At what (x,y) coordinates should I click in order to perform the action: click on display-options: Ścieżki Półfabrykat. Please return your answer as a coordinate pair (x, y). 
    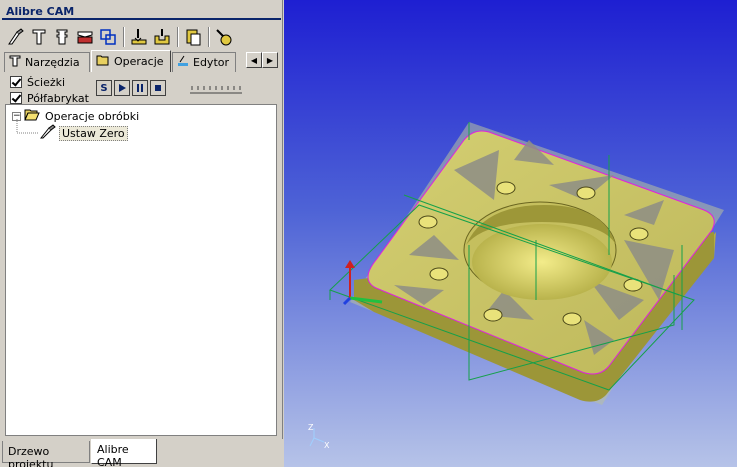
    Looking at the image, I should click on (49, 90).